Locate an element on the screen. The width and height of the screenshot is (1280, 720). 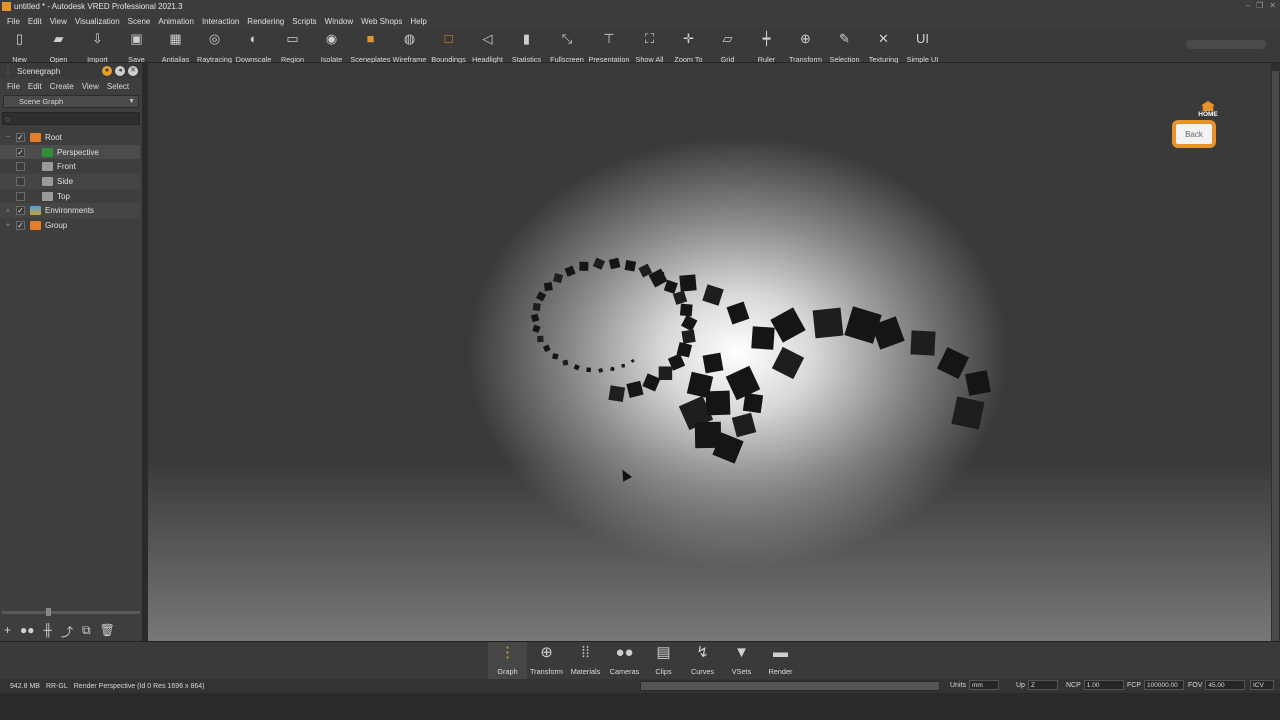
tree-node-group: + ✓ Group is located at coordinates (70, 225).